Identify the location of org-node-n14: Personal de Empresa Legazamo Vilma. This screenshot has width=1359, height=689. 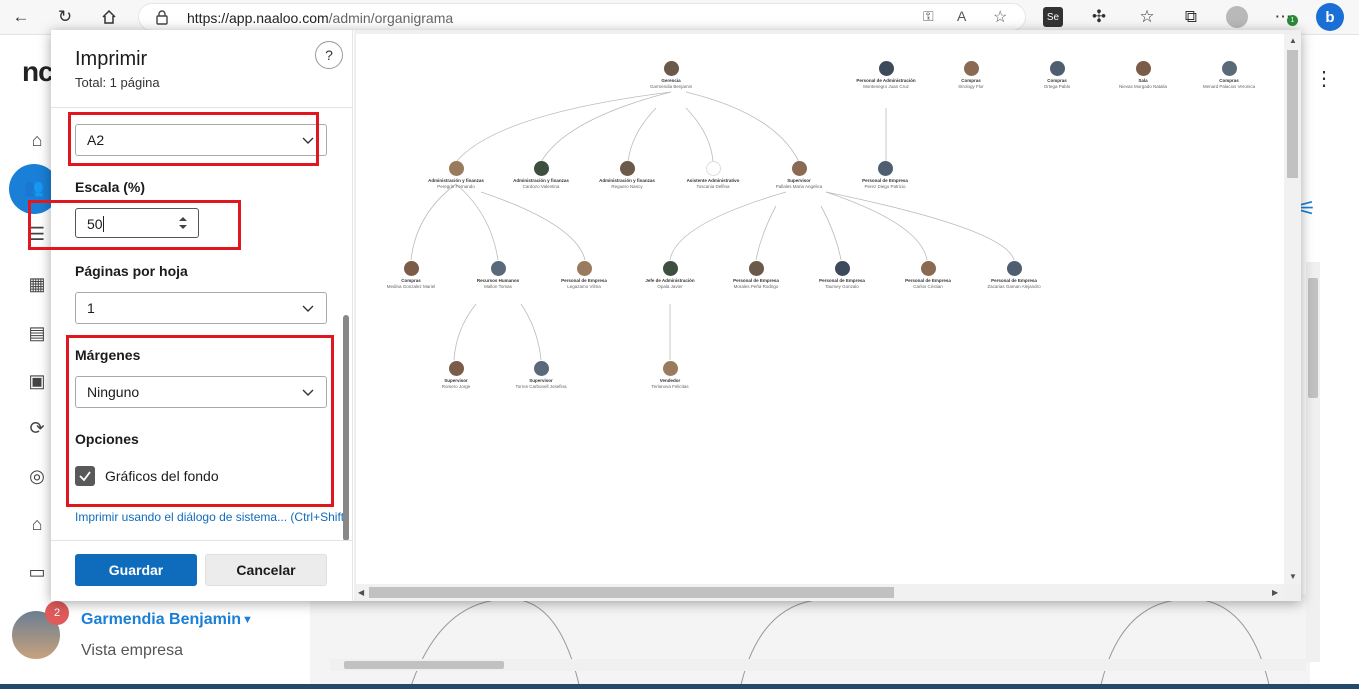
(584, 275).